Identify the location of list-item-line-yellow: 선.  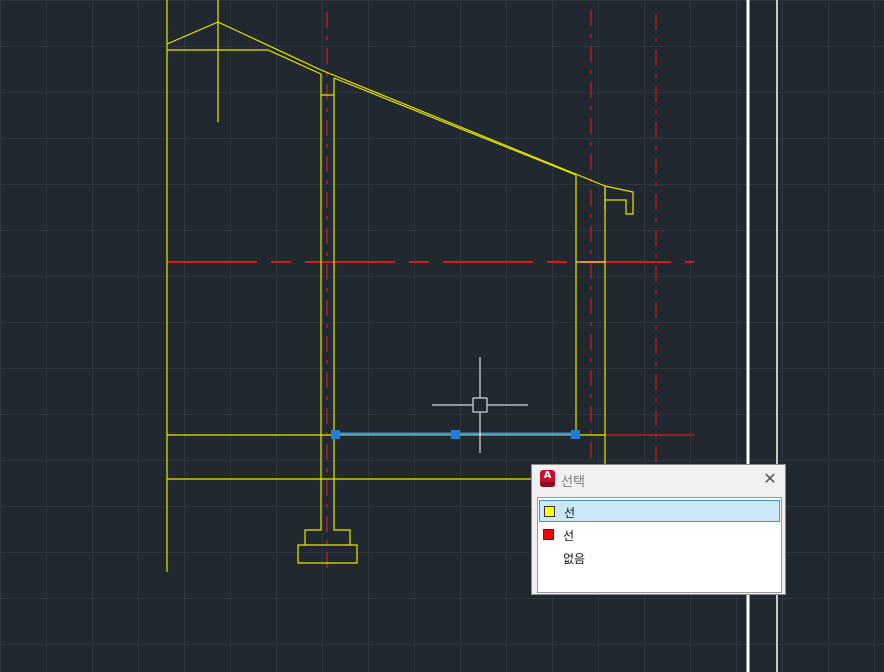
(659, 511).